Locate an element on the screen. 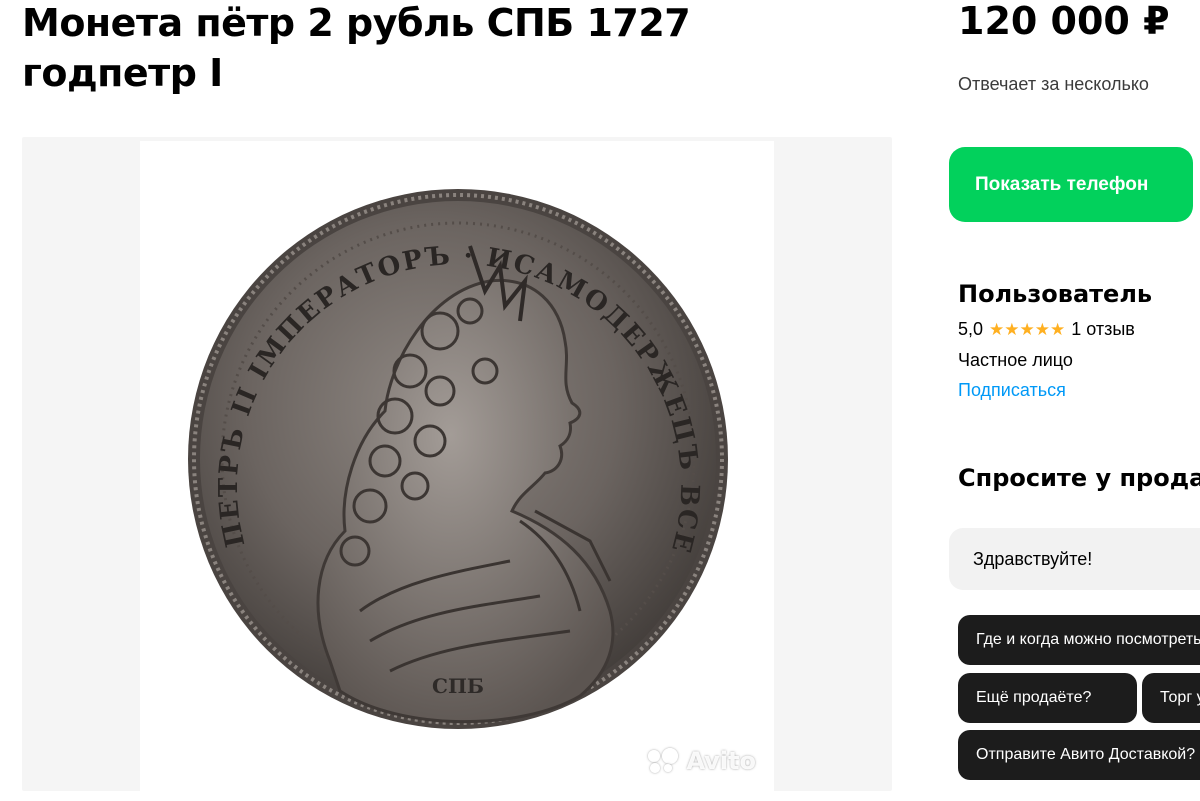 Image resolution: width=1200 pixels, height=801 pixels. quick-reply-chip: Отправите Авито Доставкой? is located at coordinates (1079, 755).